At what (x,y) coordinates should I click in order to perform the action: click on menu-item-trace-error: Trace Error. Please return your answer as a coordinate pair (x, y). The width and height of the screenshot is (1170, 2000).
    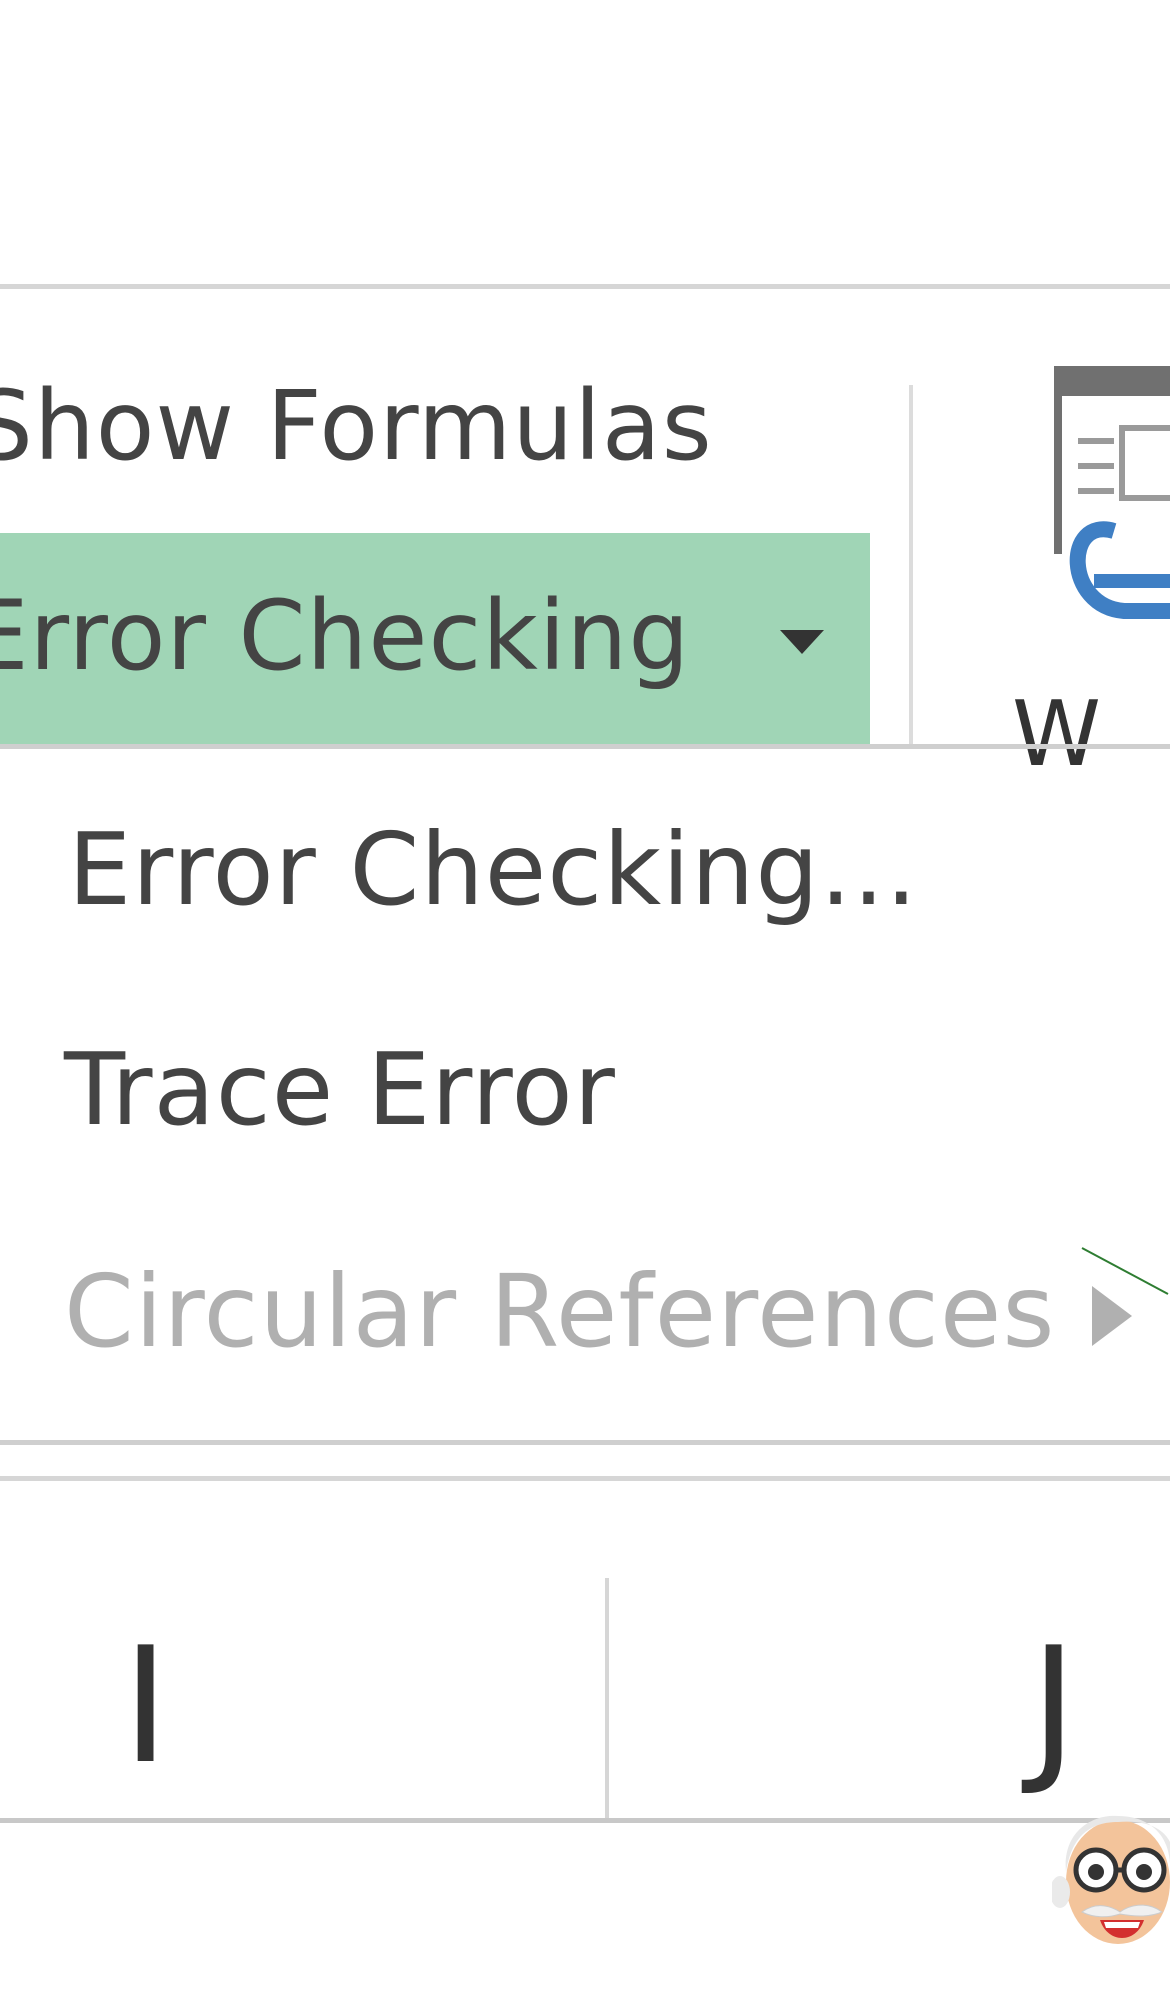
    Looking at the image, I should click on (340, 1090).